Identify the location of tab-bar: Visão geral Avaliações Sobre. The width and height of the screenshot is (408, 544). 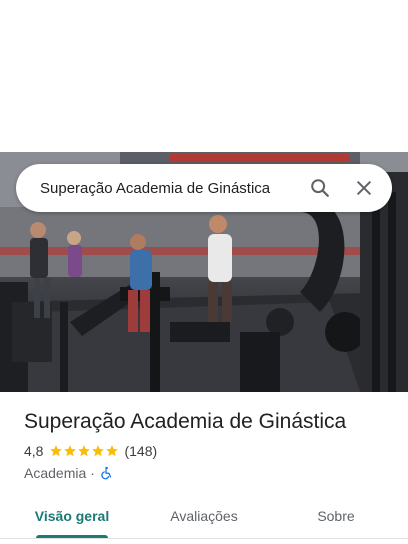
(204, 516).